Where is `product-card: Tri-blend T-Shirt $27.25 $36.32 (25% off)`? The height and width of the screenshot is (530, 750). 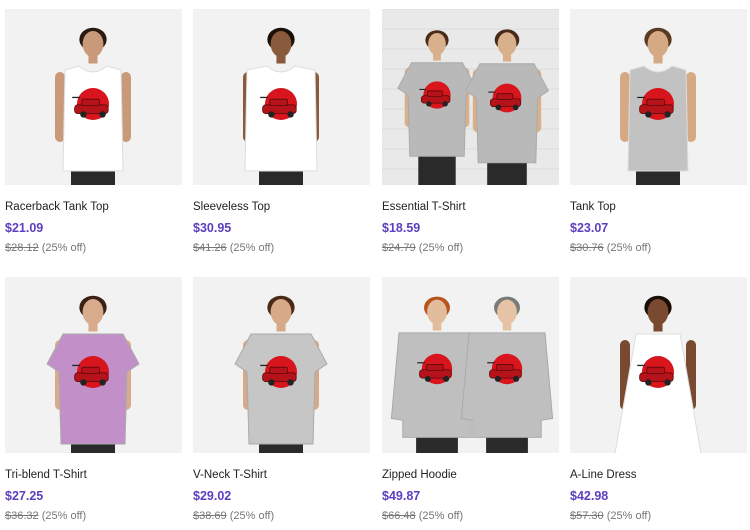 product-card: Tri-blend T-Shirt $27.25 $36.32 (25% off) is located at coordinates (93, 399).